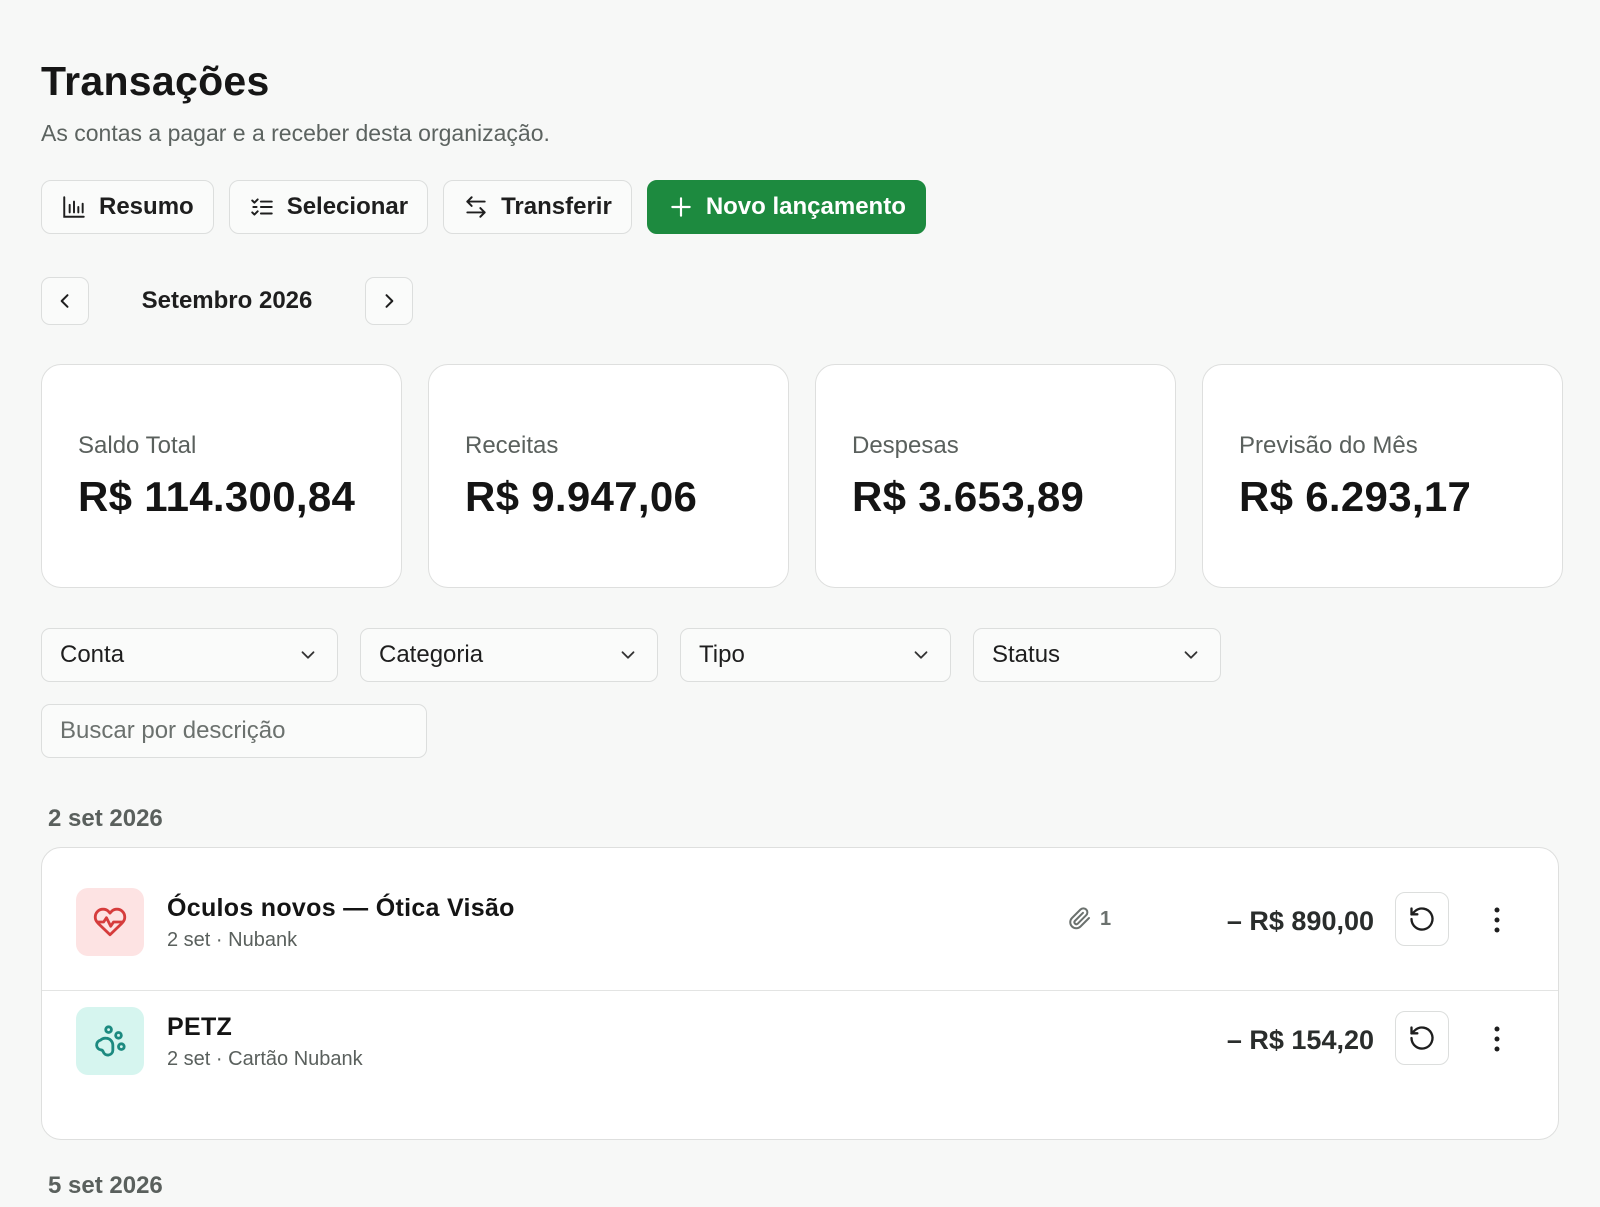  I want to click on next-month-button, so click(389, 301).